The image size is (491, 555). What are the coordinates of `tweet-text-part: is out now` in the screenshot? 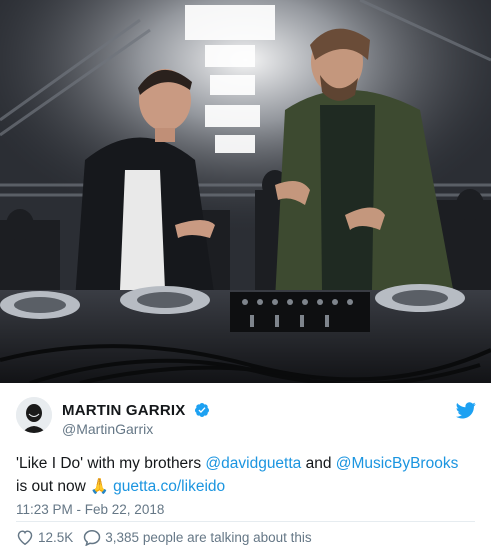 It's located at (53, 486).